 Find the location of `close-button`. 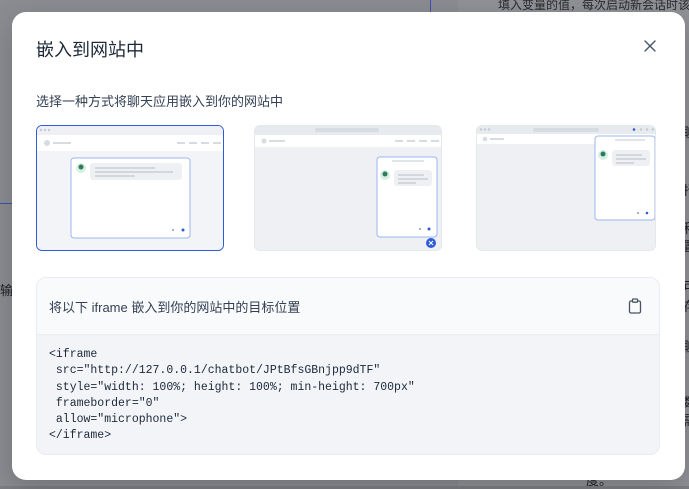

close-button is located at coordinates (650, 46).